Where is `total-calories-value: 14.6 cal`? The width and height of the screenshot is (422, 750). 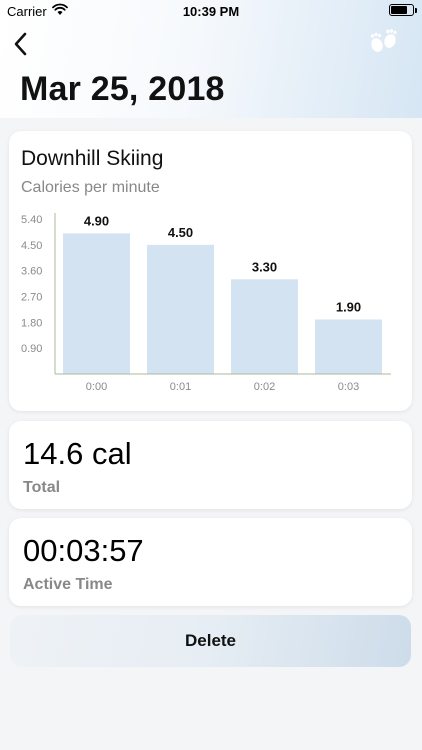
total-calories-value: 14.6 cal is located at coordinates (77, 453).